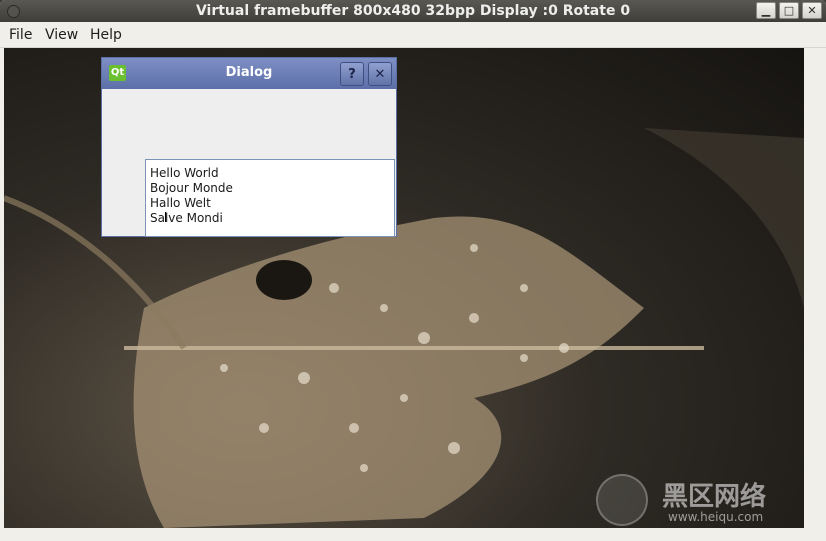 This screenshot has height=541, width=826. I want to click on minimize-button: ▁, so click(766, 10).